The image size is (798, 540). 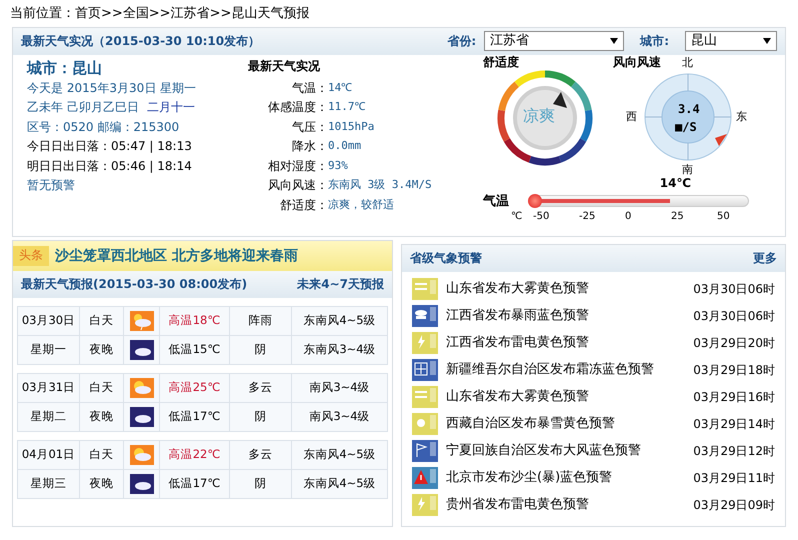 What do you see at coordinates (134, 284) in the screenshot?
I see `panel-title: 最新天气预报(2015-03-30 08:00发布)` at bounding box center [134, 284].